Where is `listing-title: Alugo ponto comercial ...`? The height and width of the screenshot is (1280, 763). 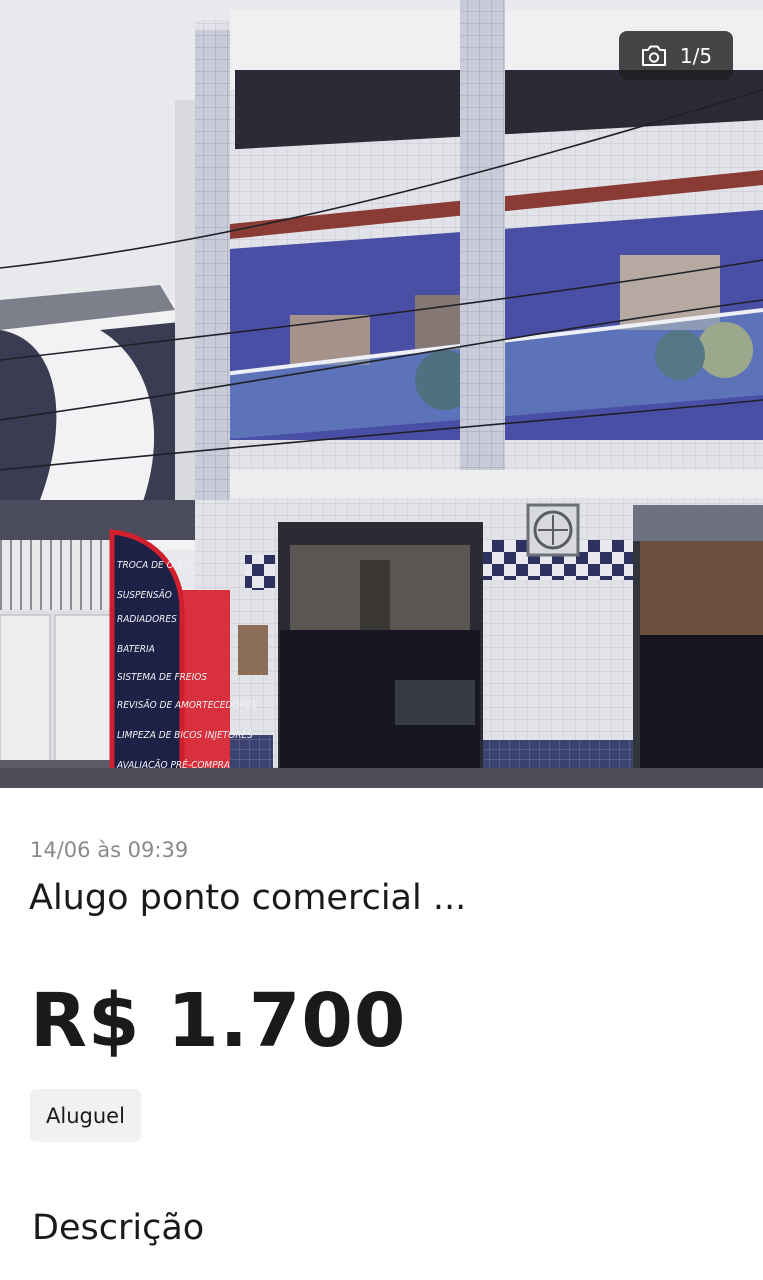 listing-title: Alugo ponto comercial ... is located at coordinates (248, 898).